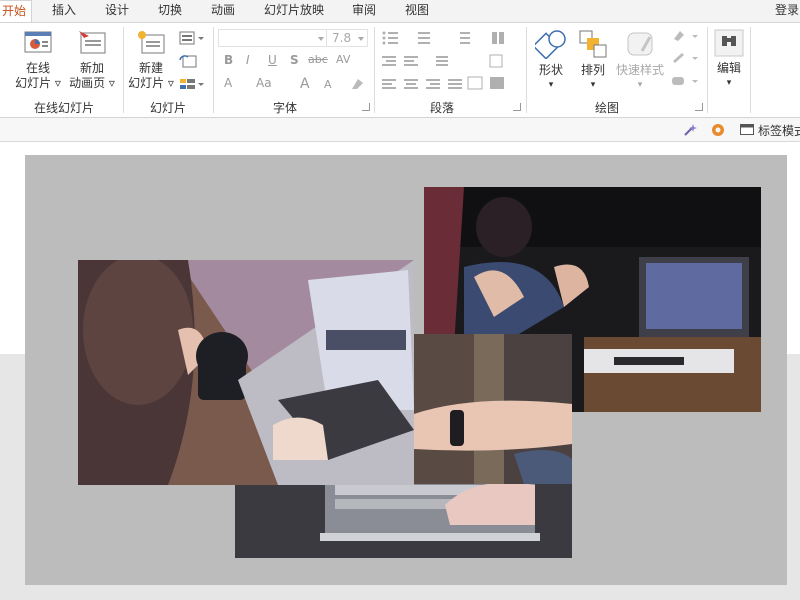 This screenshot has height=600, width=800. What do you see at coordinates (550, 44) in the screenshot?
I see `shapes-icon` at bounding box center [550, 44].